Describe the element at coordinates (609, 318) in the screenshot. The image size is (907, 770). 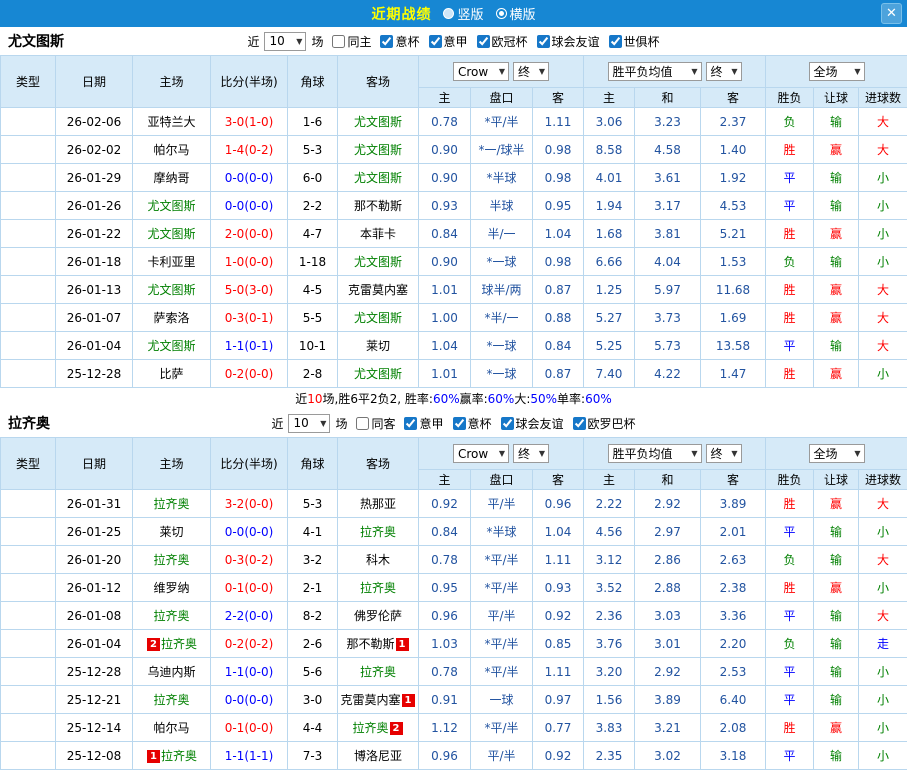
I see `average-odds-cell: 5.27` at that location.